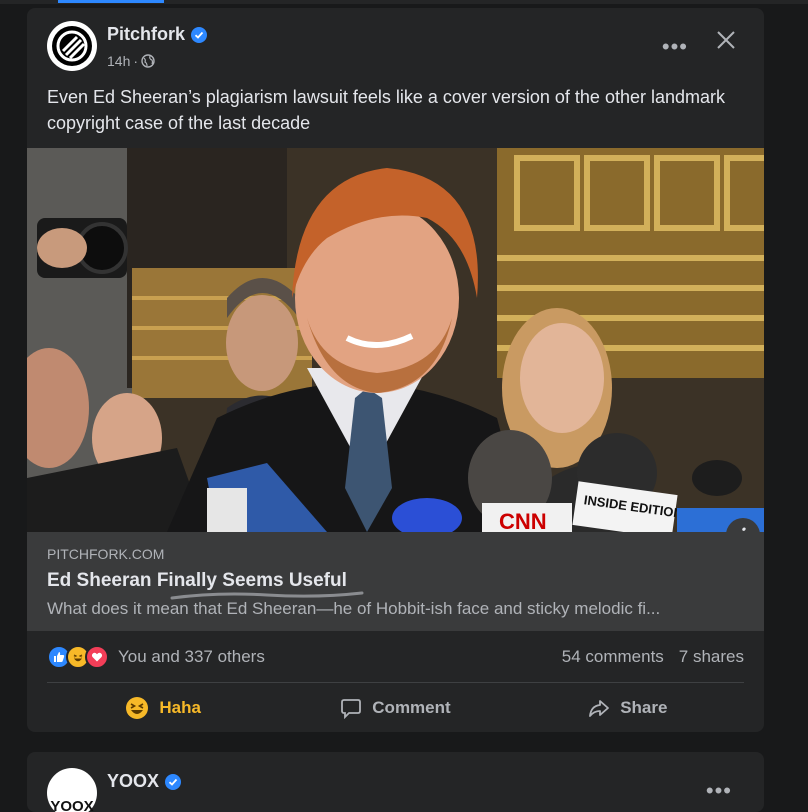 The height and width of the screenshot is (812, 808). I want to click on share-label: Share, so click(643, 708).